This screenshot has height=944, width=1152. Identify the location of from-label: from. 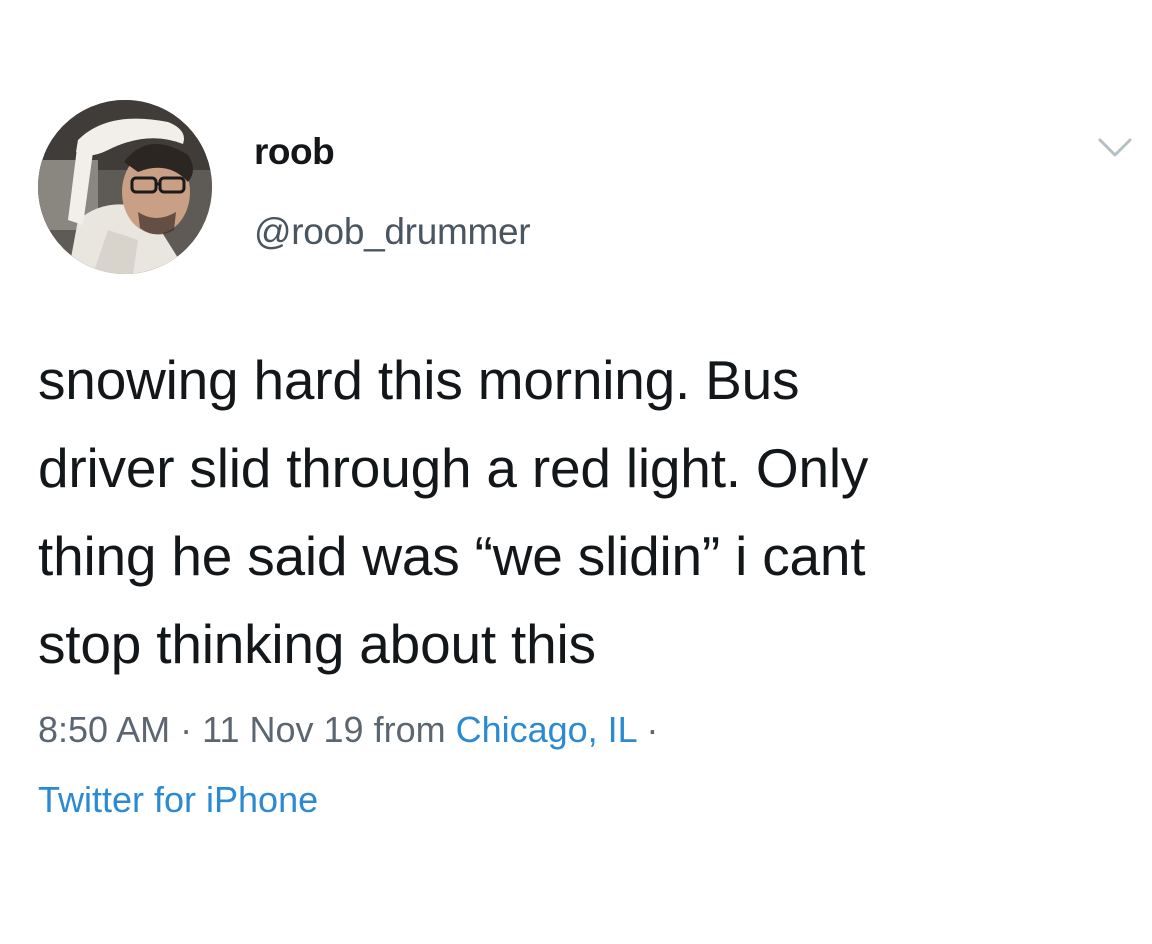
(409, 729).